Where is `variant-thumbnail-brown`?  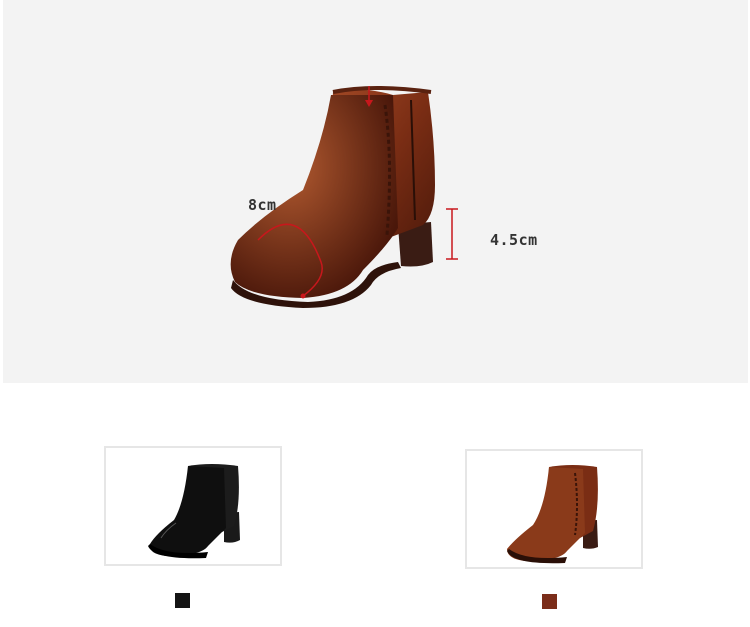 variant-thumbnail-brown is located at coordinates (554, 509).